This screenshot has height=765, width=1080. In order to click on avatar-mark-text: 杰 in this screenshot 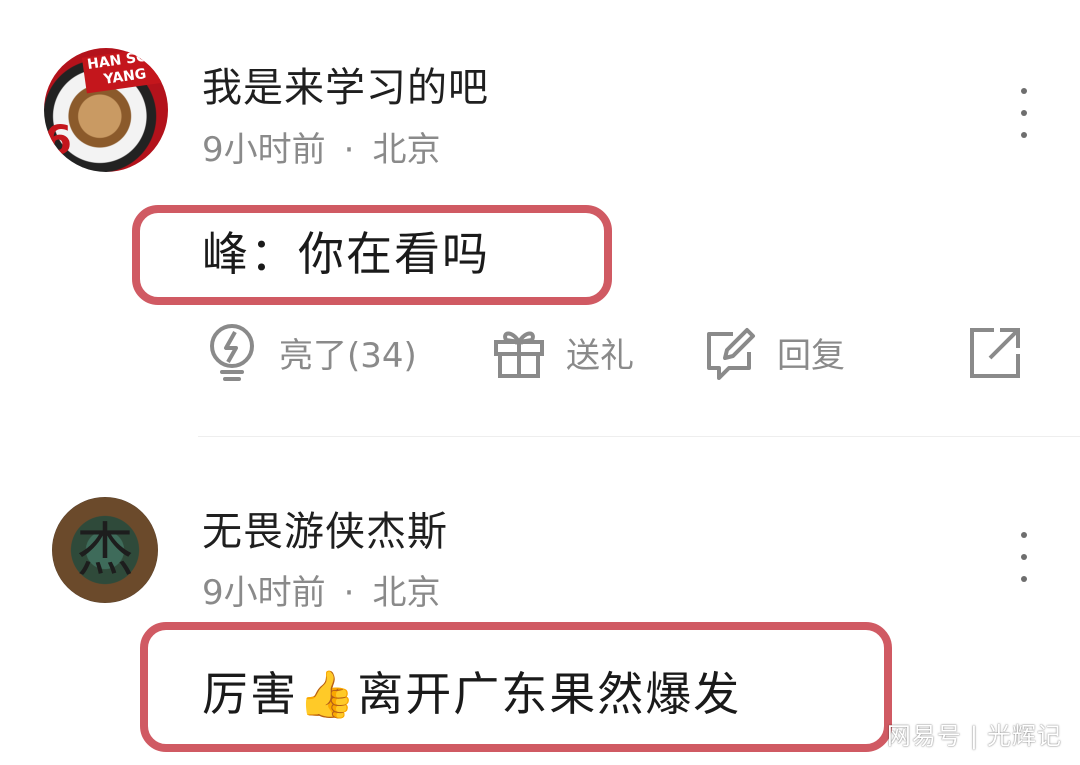, I will do `click(104, 550)`.